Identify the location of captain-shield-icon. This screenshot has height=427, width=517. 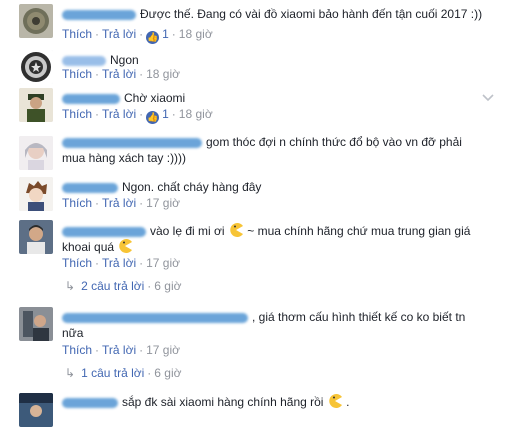
(36, 67).